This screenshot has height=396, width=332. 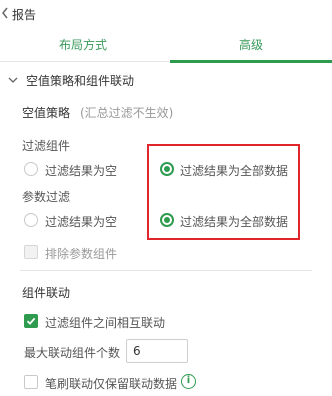 What do you see at coordinates (46, 146) in the screenshot?
I see `filter-component-label: 过滤组件` at bounding box center [46, 146].